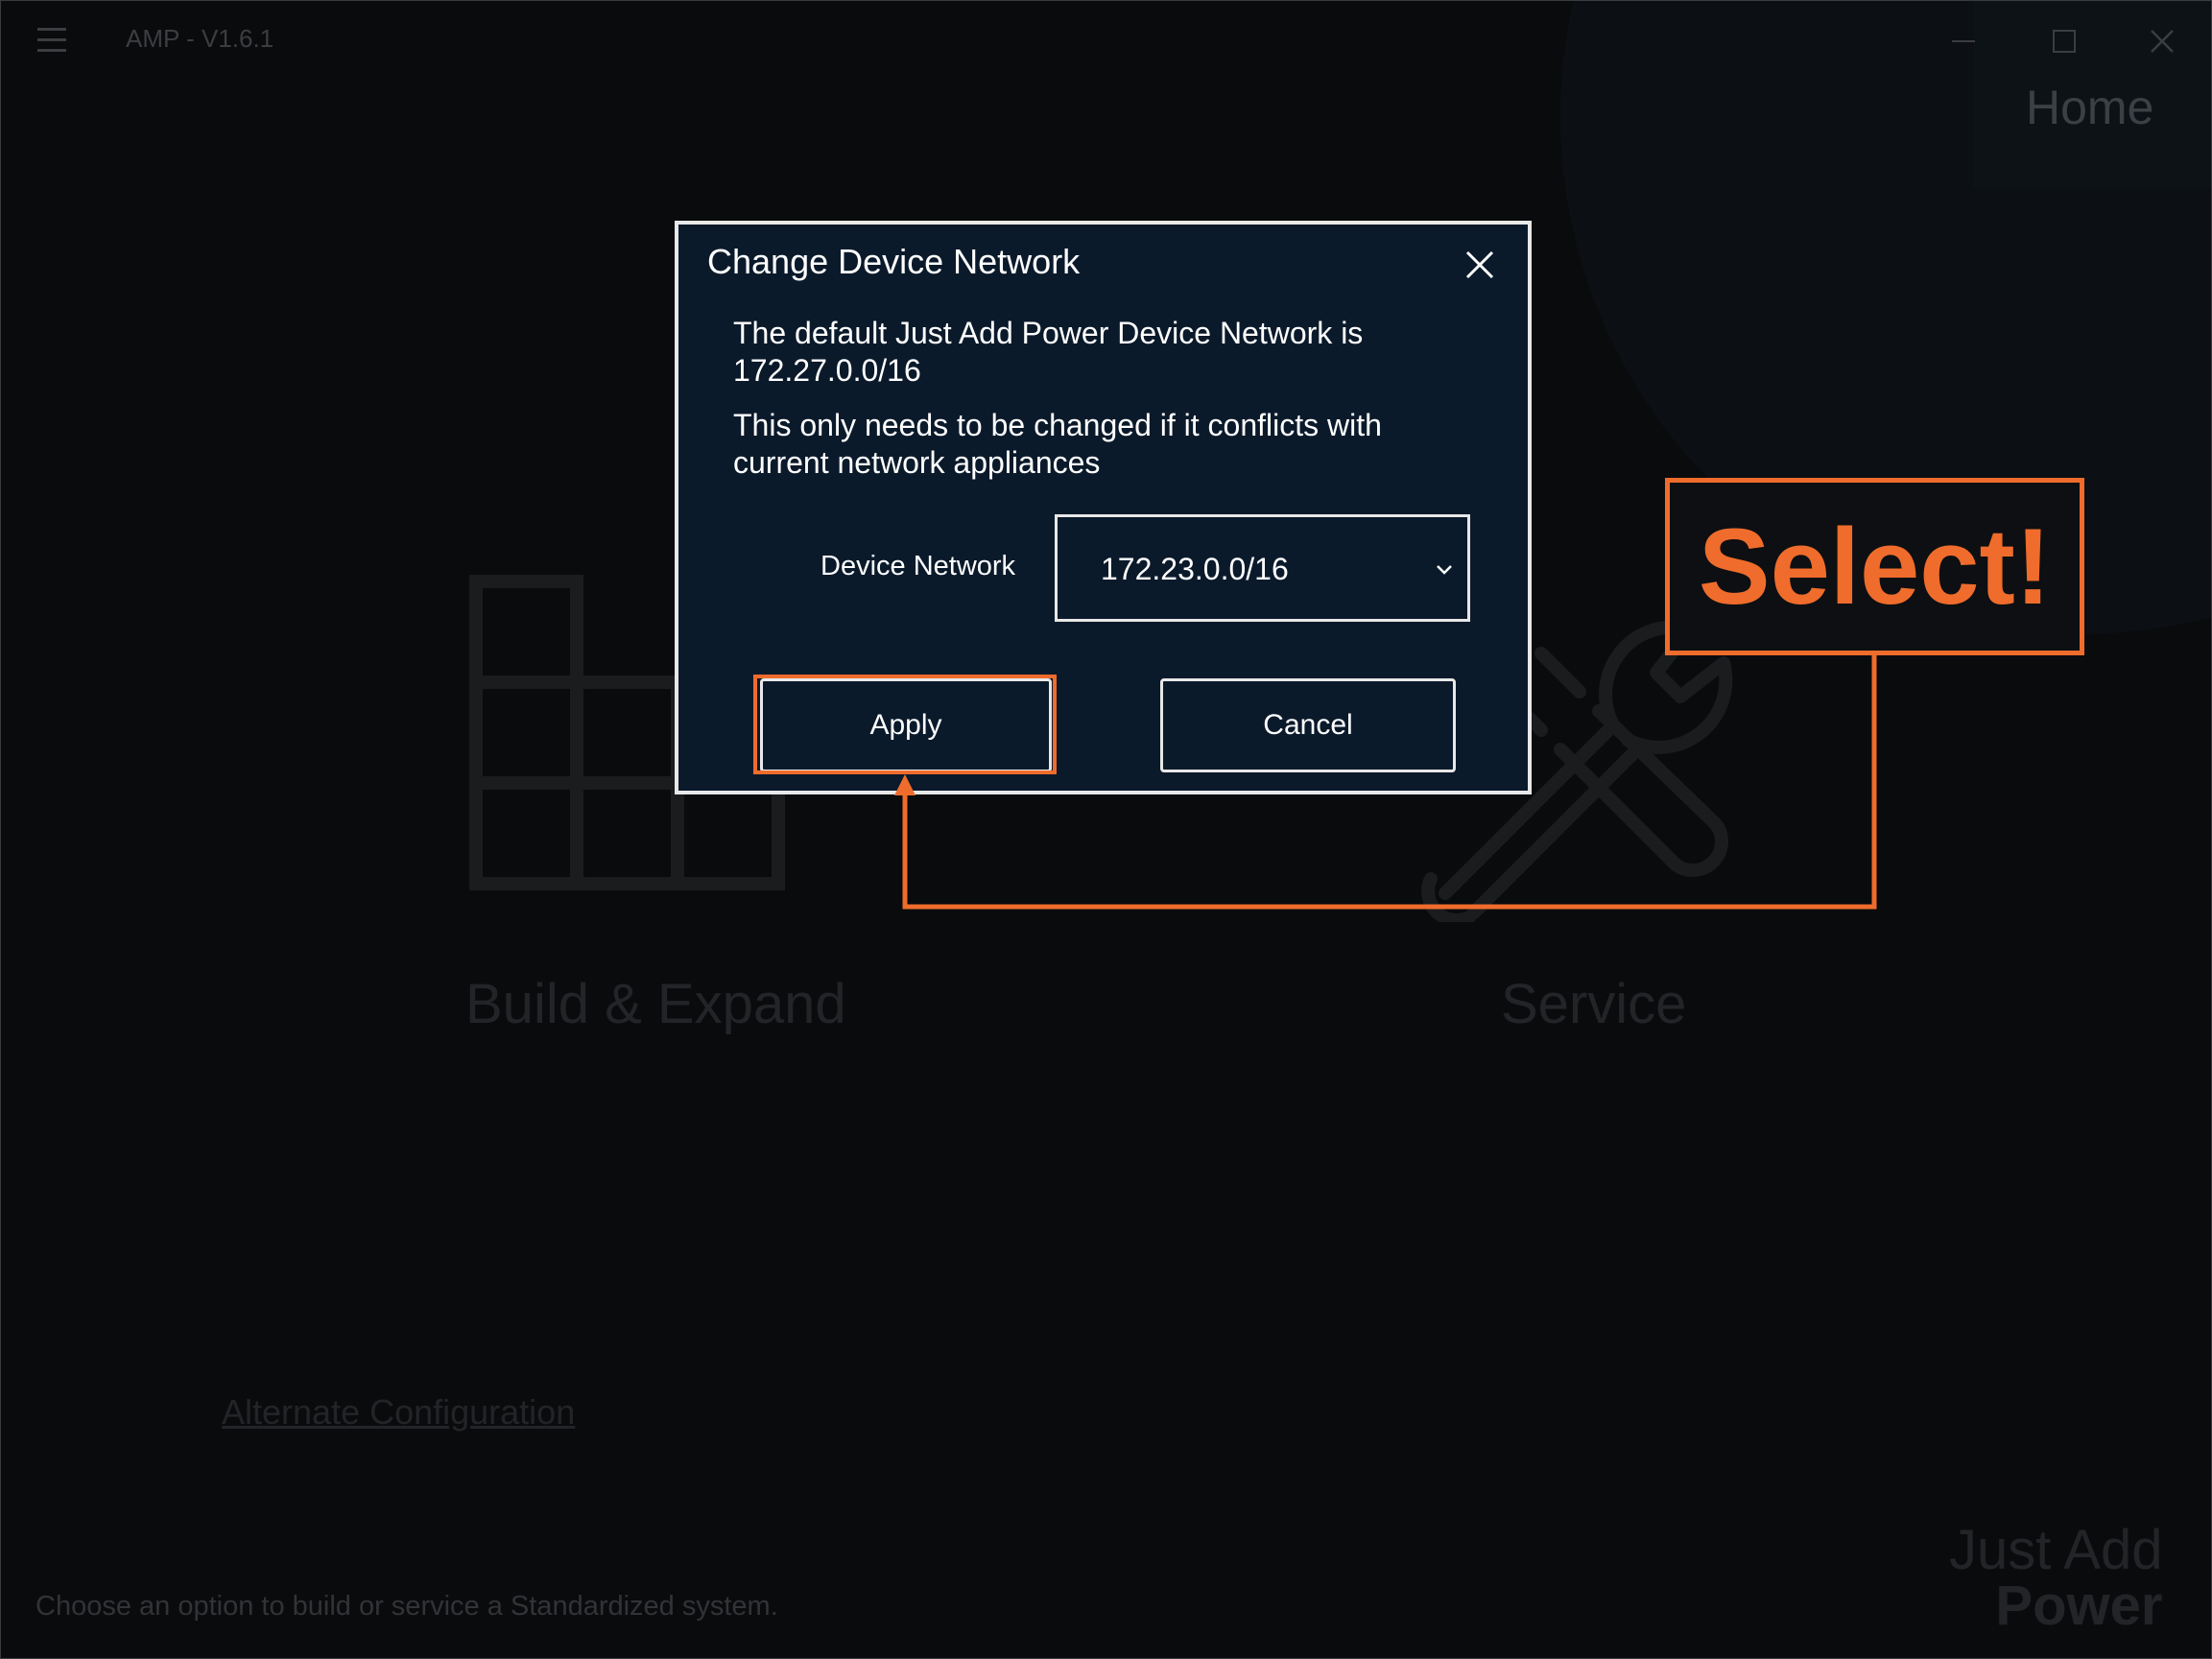  What do you see at coordinates (1385, 782) in the screenshot?
I see `callout-connector-arrow` at bounding box center [1385, 782].